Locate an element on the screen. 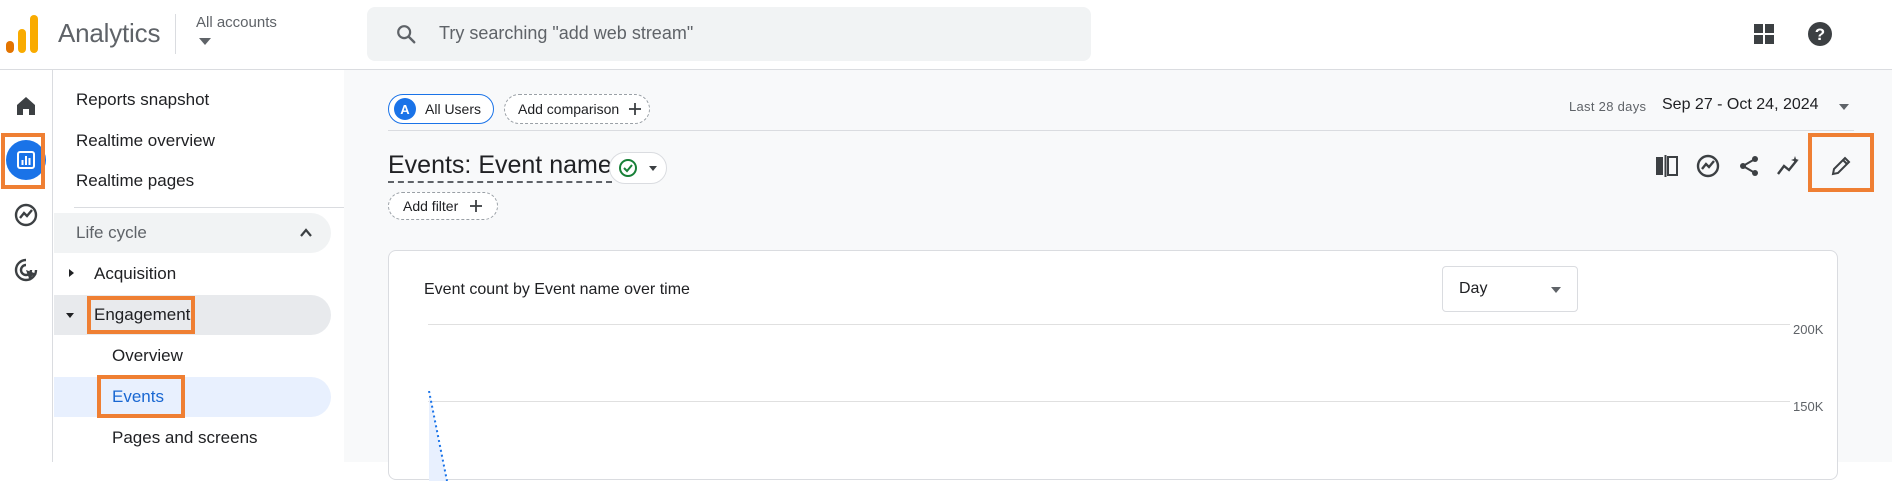  search-placeholder: Try searching "add web stream" is located at coordinates (566, 33).